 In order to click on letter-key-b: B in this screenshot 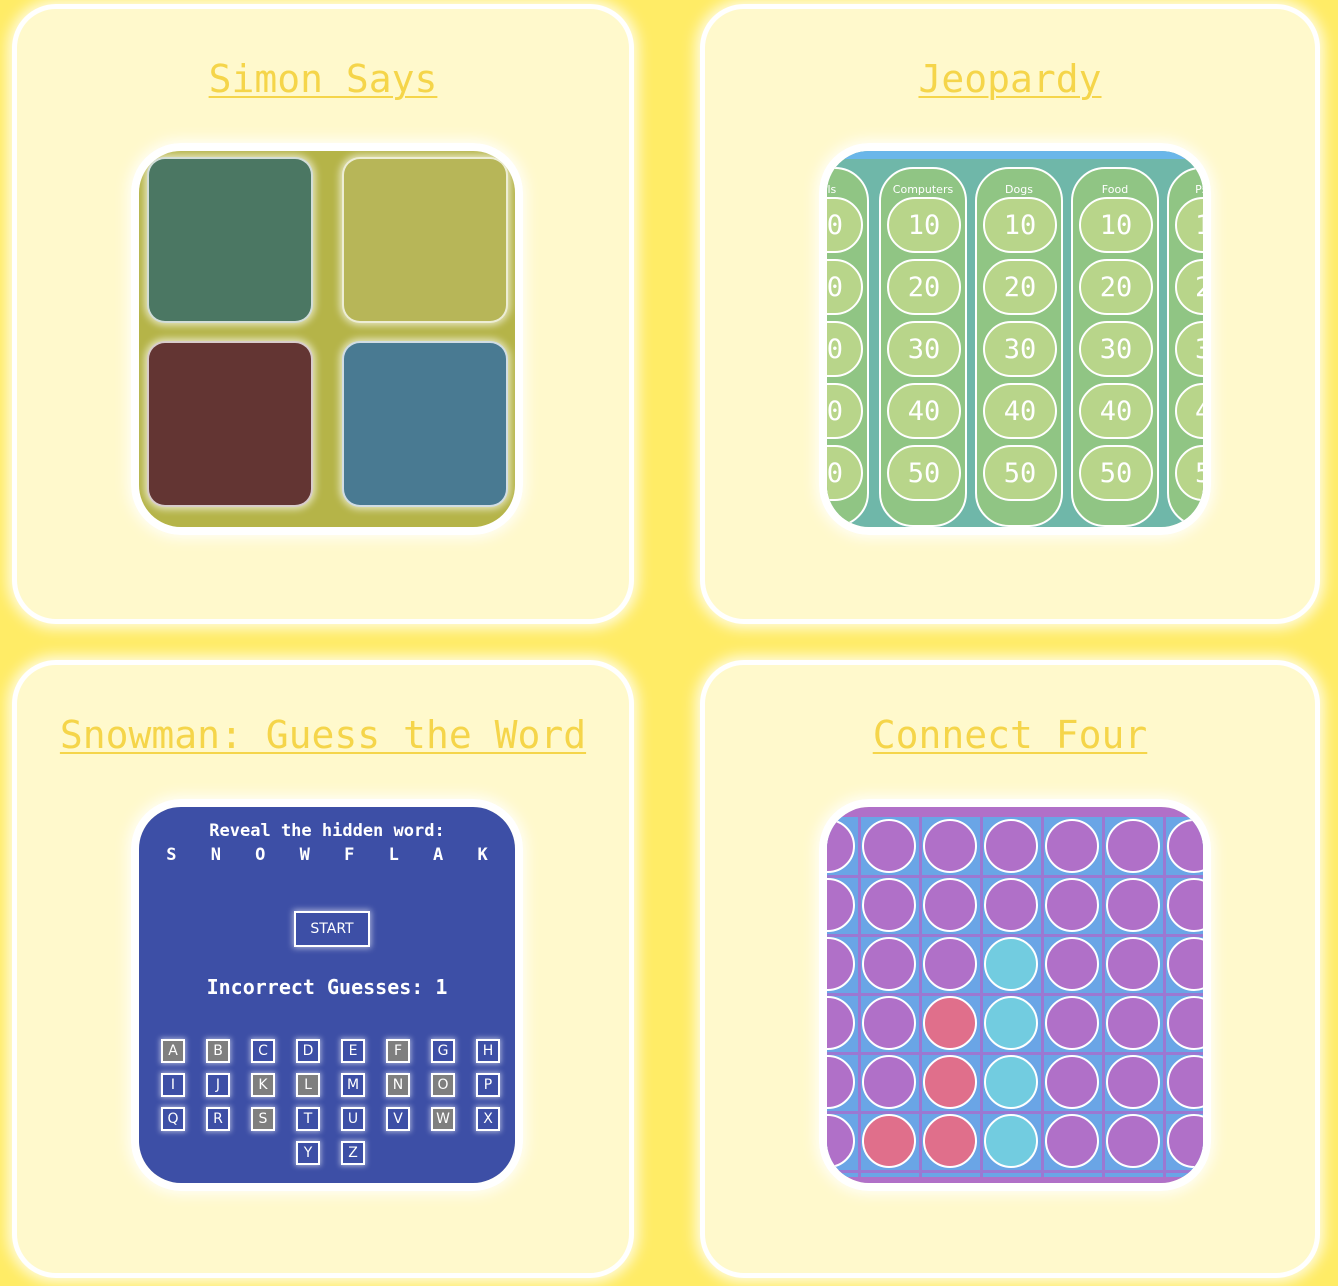, I will do `click(218, 1051)`.